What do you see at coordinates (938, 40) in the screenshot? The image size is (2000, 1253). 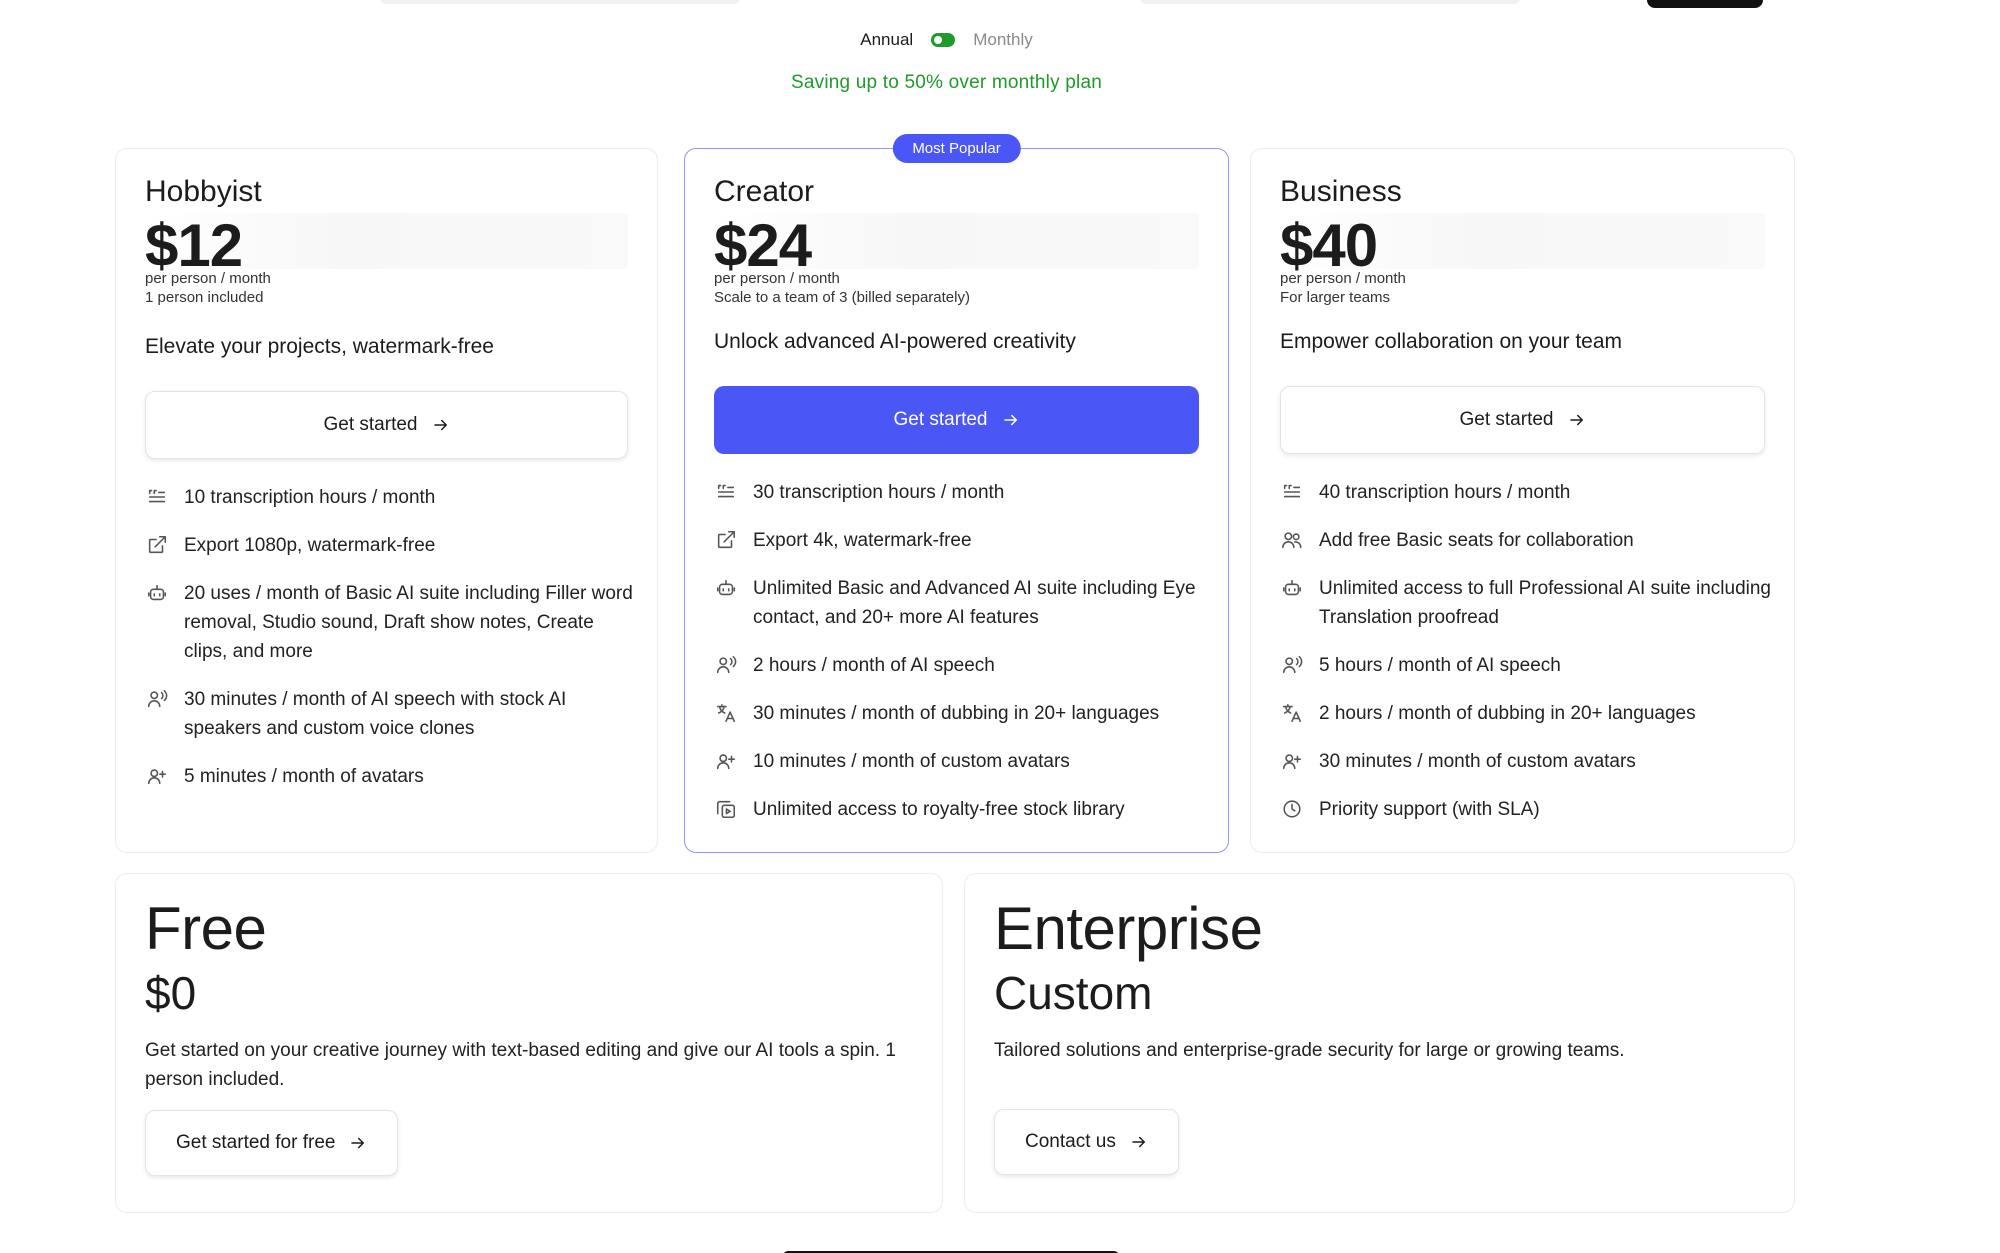 I see `switch-knob` at bounding box center [938, 40].